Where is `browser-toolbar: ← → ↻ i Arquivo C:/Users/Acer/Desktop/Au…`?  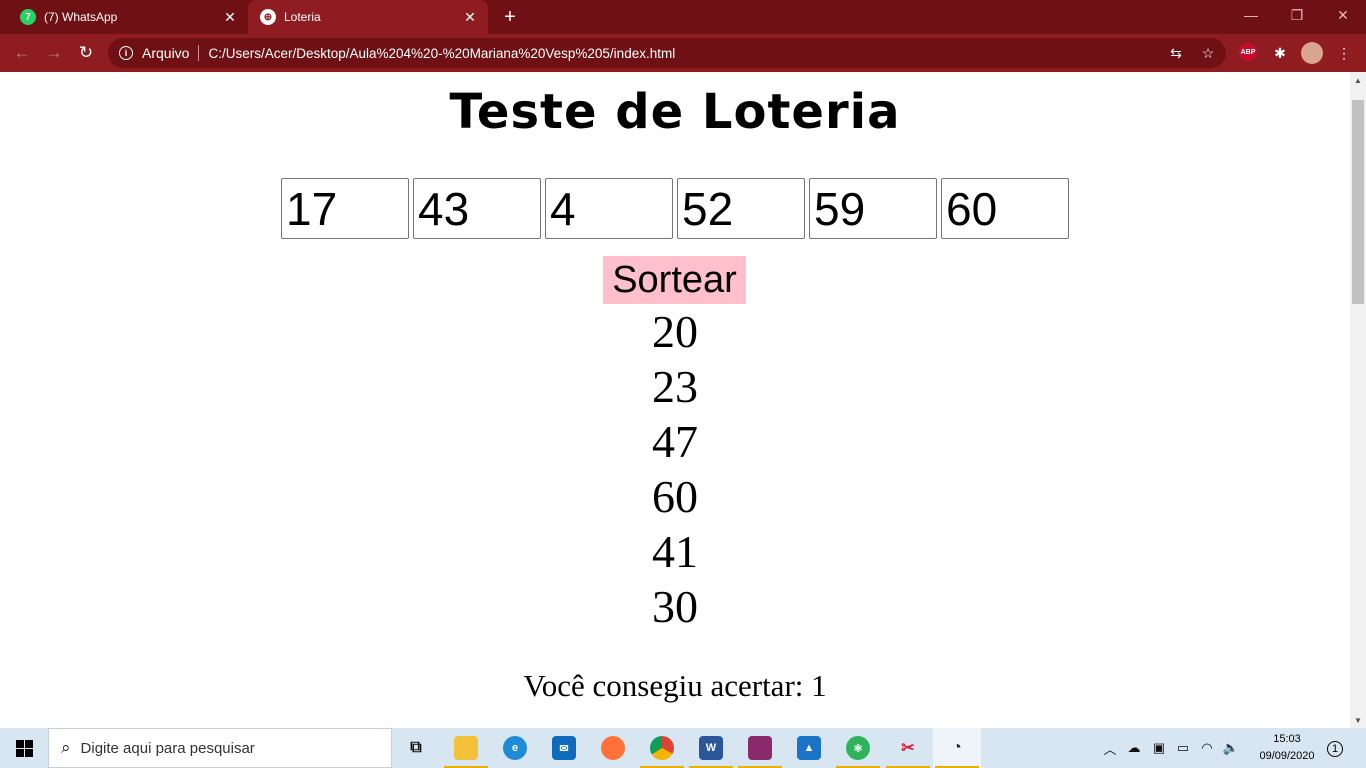
browser-toolbar: ← → ↻ i Arquivo C:/Users/Acer/Desktop/Au… is located at coordinates (683, 53).